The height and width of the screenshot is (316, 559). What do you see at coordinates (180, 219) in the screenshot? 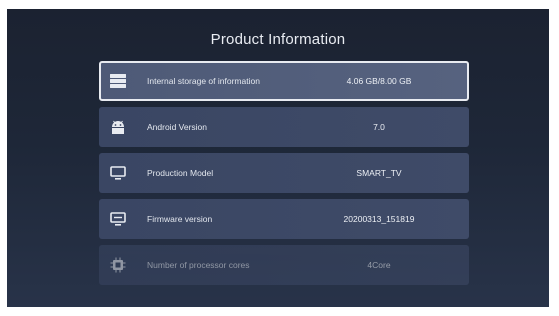
I see `info-row-label: Firmware version` at bounding box center [180, 219].